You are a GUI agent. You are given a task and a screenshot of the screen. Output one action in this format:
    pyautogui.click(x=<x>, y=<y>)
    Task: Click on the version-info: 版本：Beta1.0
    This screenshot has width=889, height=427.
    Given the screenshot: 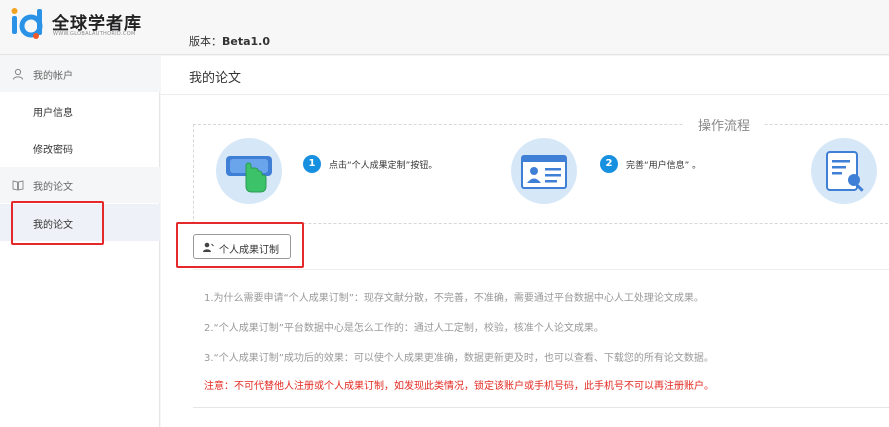 What is the action you would take?
    pyautogui.click(x=229, y=41)
    